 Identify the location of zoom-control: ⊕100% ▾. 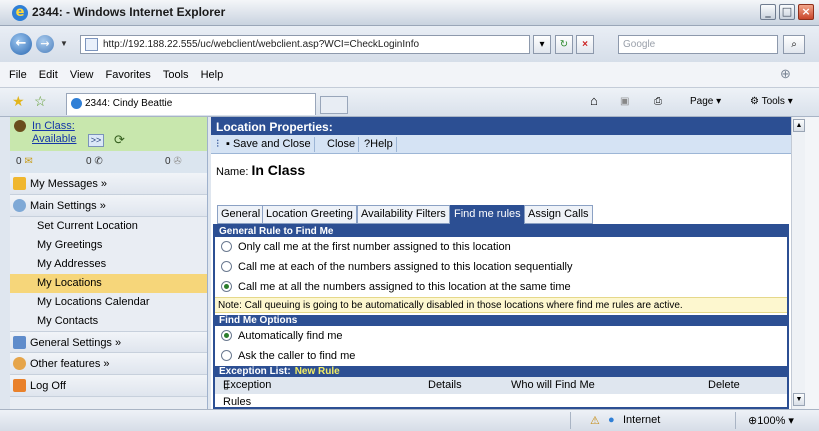
(771, 420).